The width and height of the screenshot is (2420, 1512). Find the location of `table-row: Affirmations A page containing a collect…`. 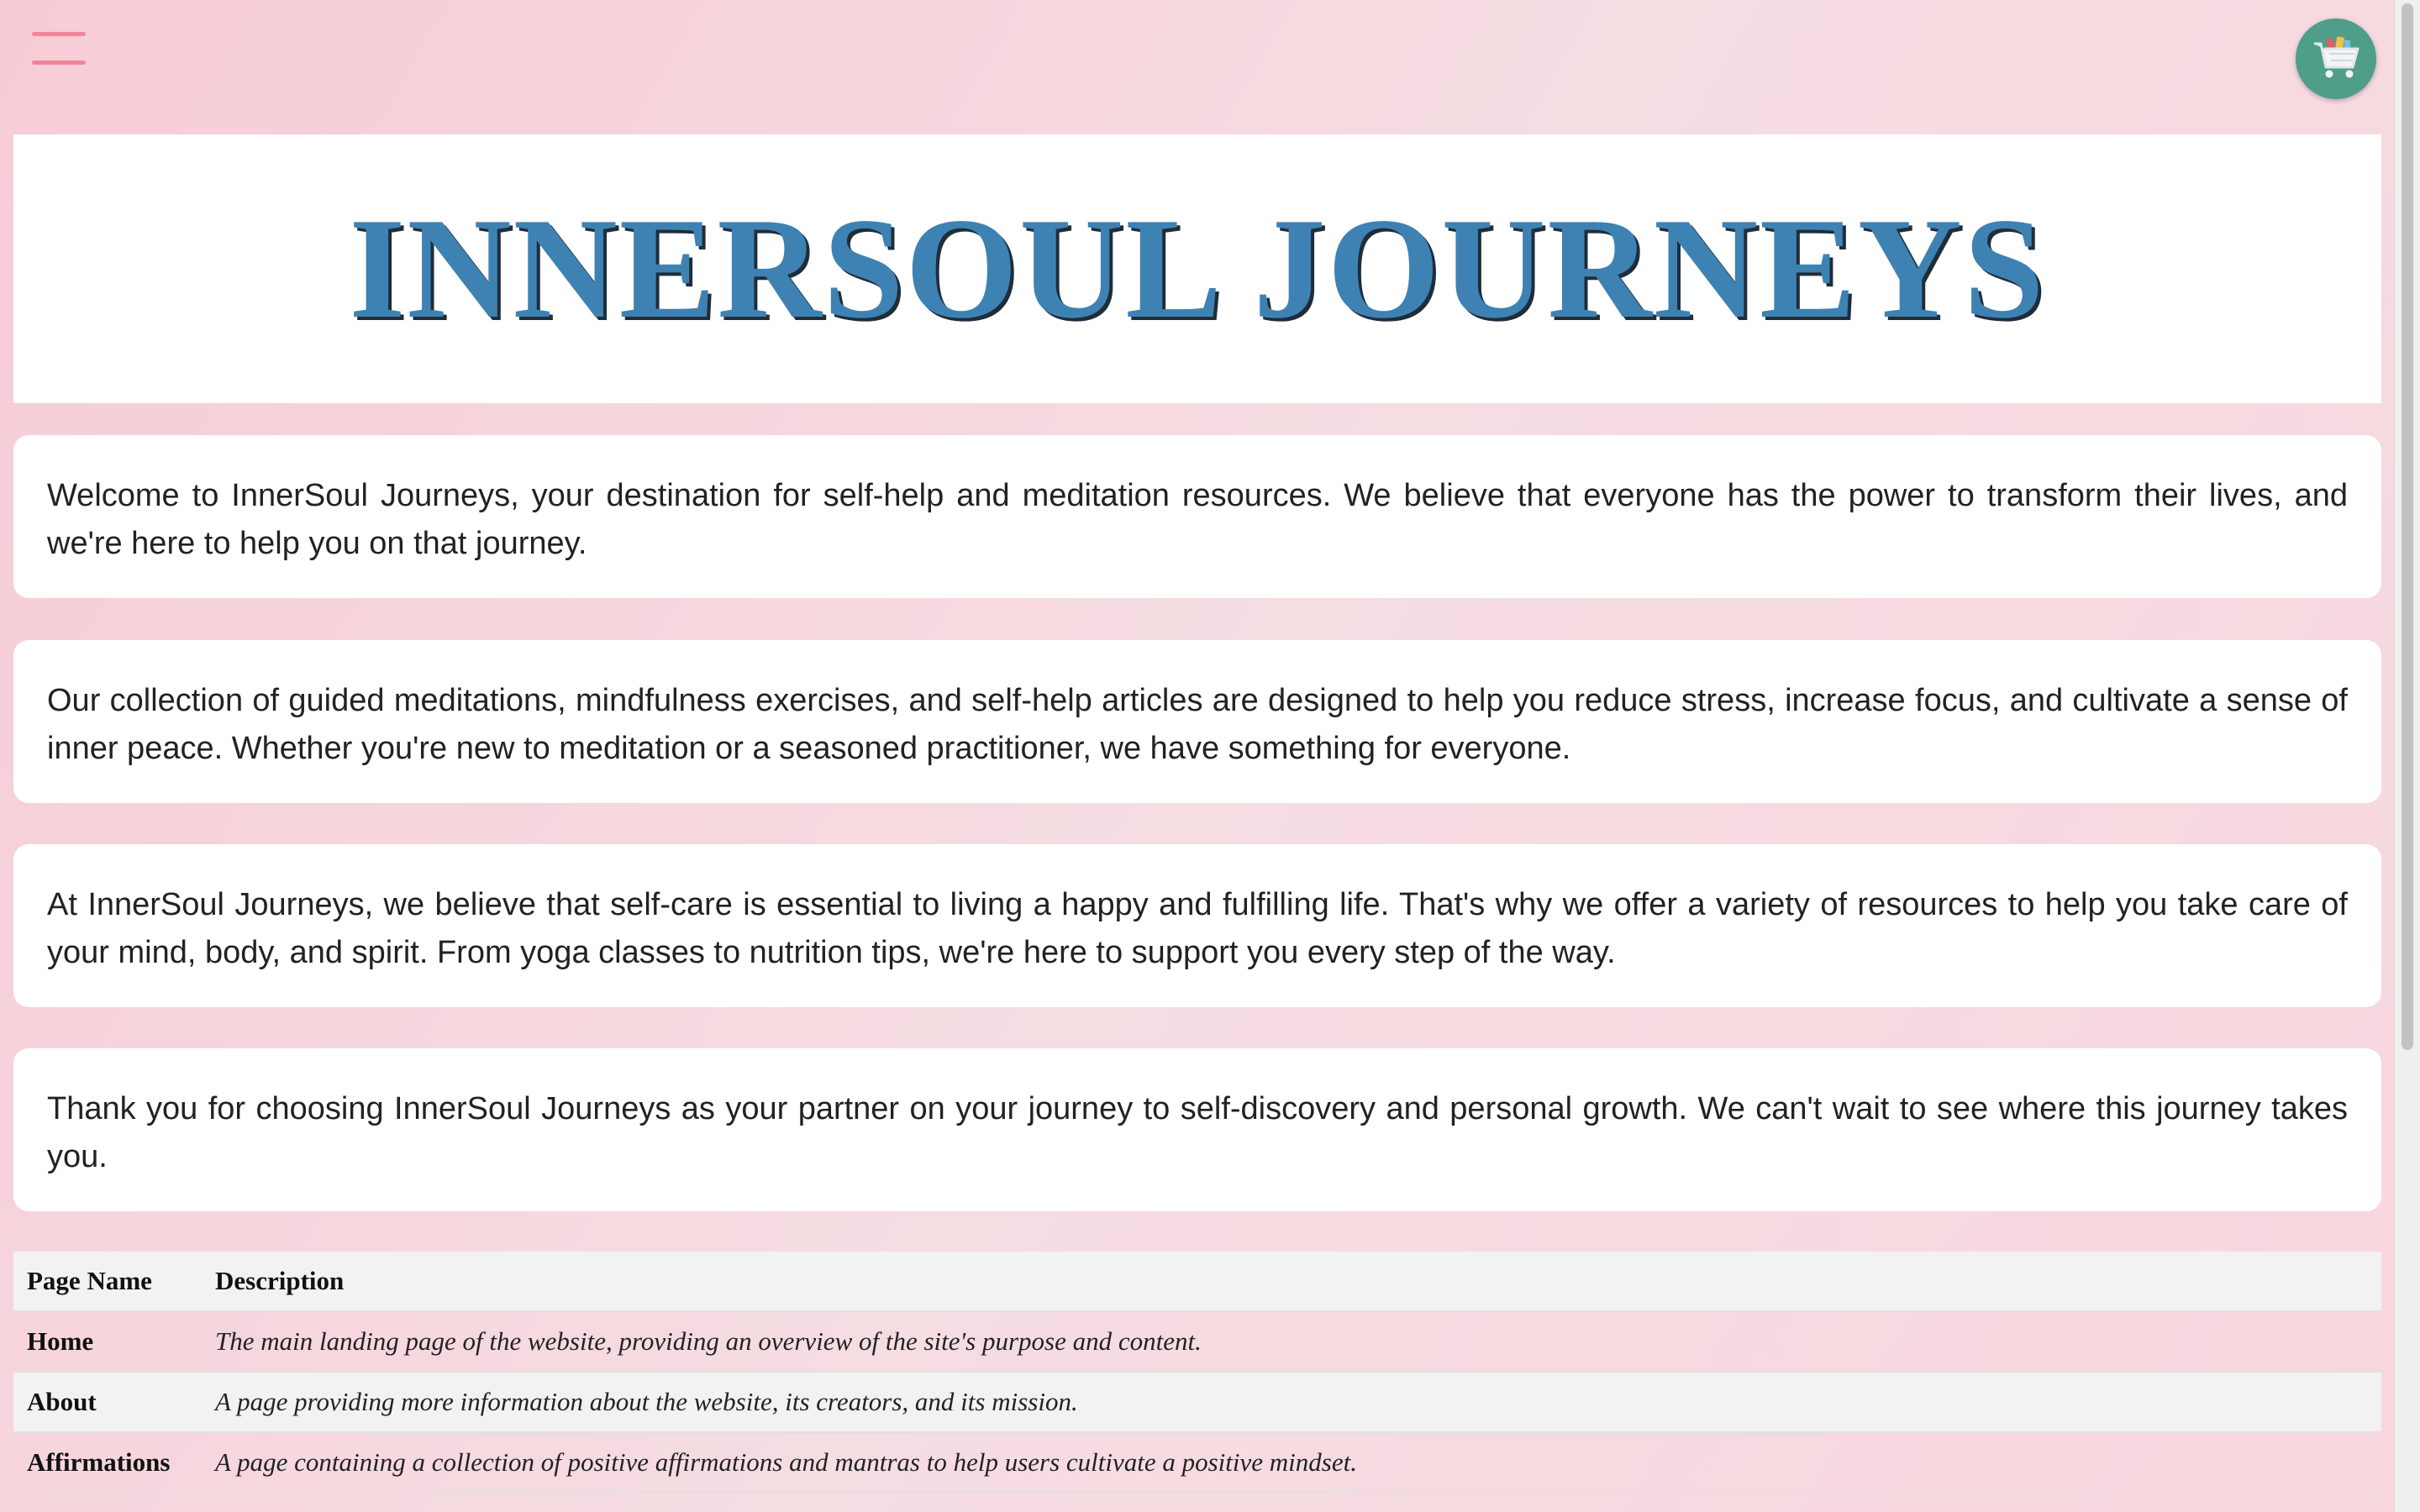

table-row: Affirmations A page containing a collect… is located at coordinates (1197, 1463).